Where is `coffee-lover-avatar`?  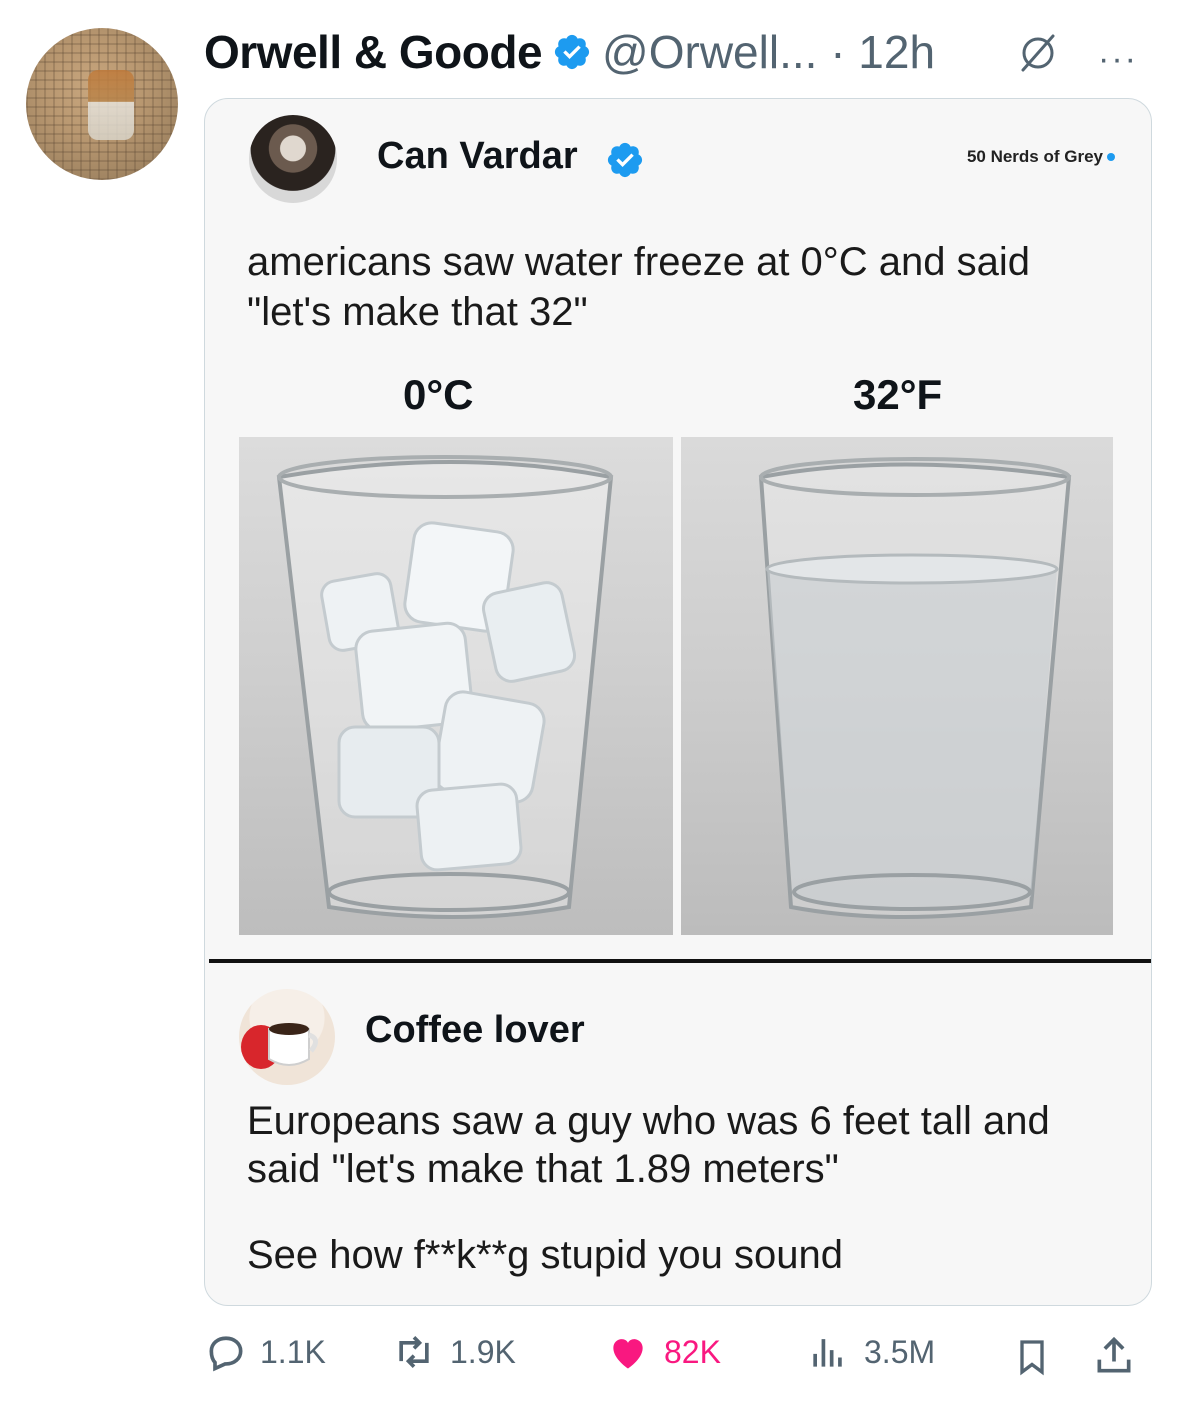
coffee-lover-avatar is located at coordinates (287, 1037).